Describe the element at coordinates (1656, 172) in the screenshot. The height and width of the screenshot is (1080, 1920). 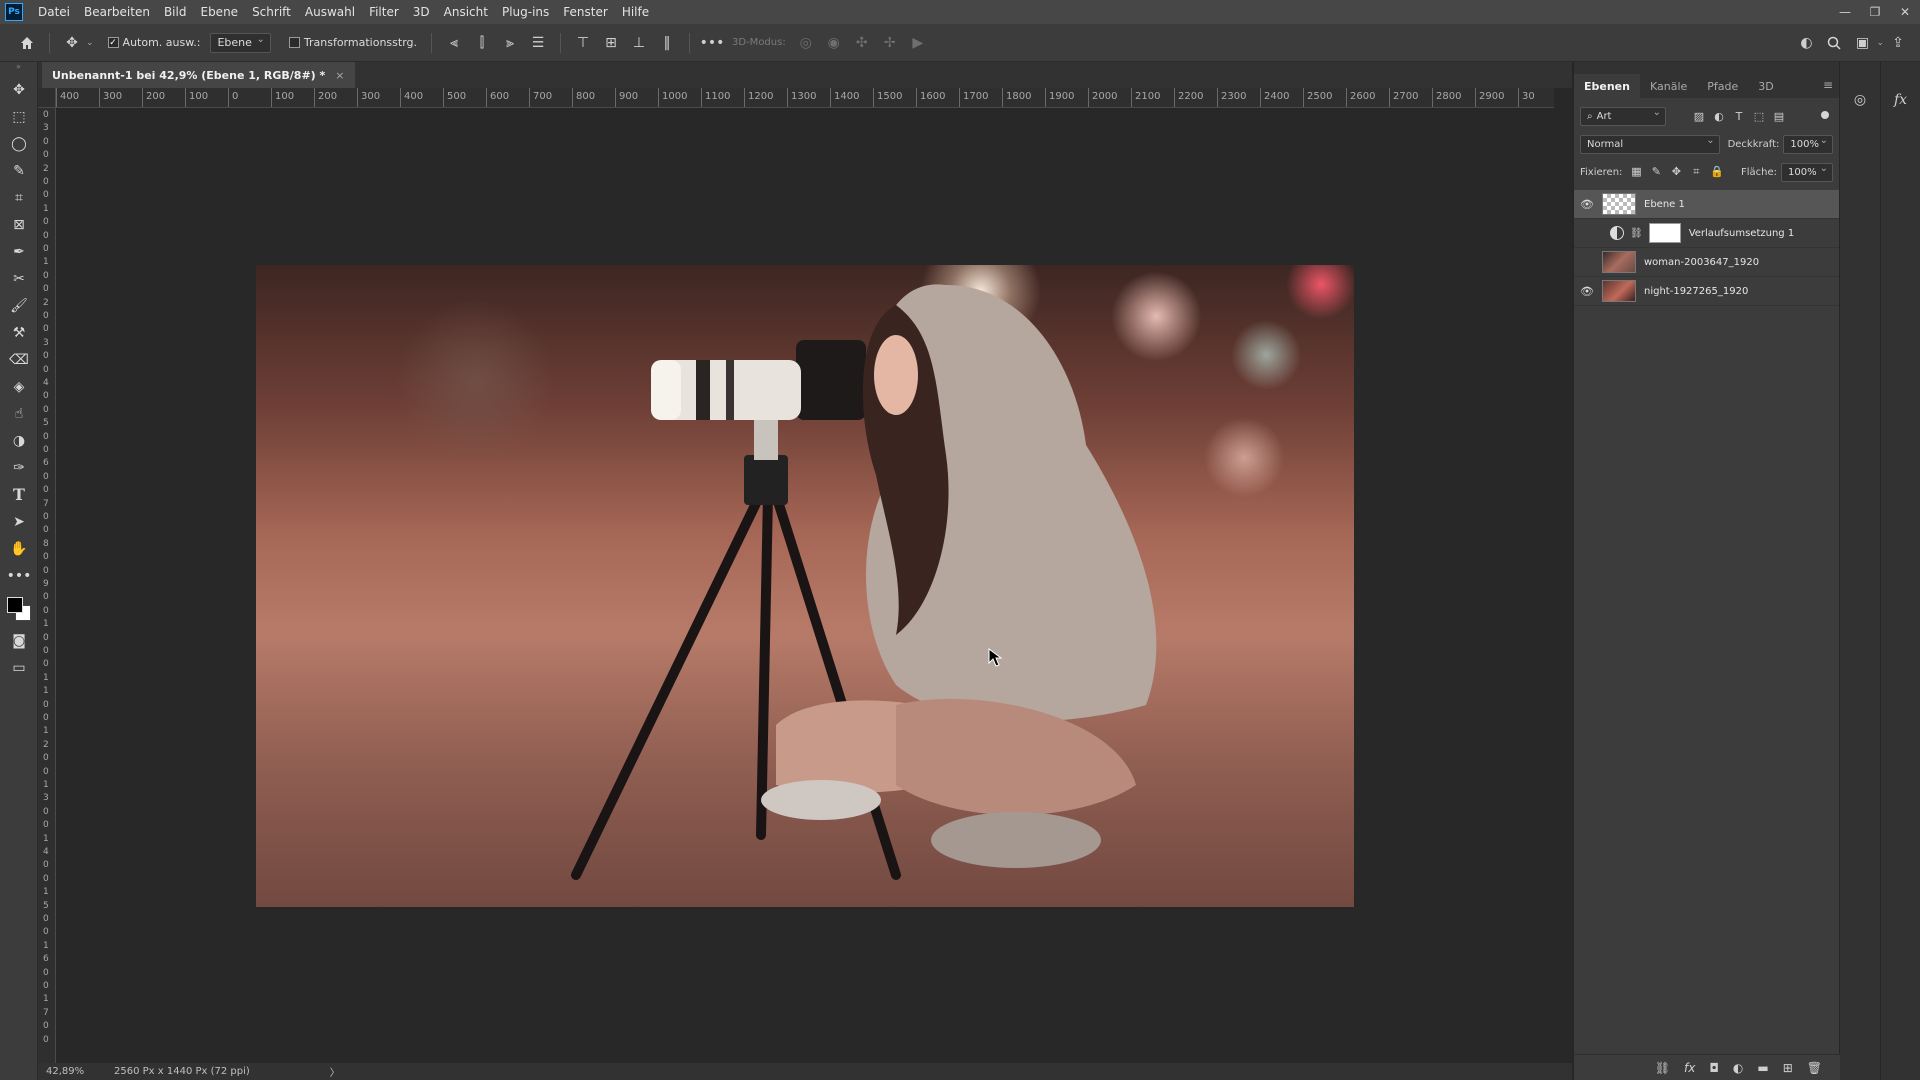
I see `lock-image-pixels-icon: ✎` at that location.